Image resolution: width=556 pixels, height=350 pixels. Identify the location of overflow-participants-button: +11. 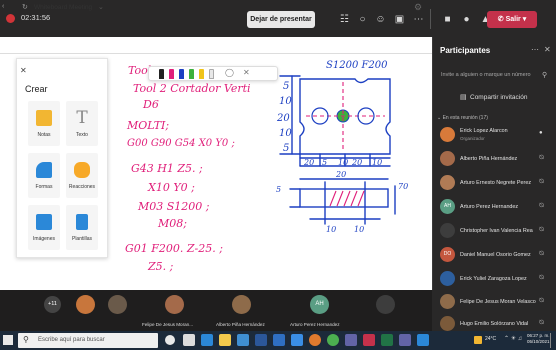
(52, 304).